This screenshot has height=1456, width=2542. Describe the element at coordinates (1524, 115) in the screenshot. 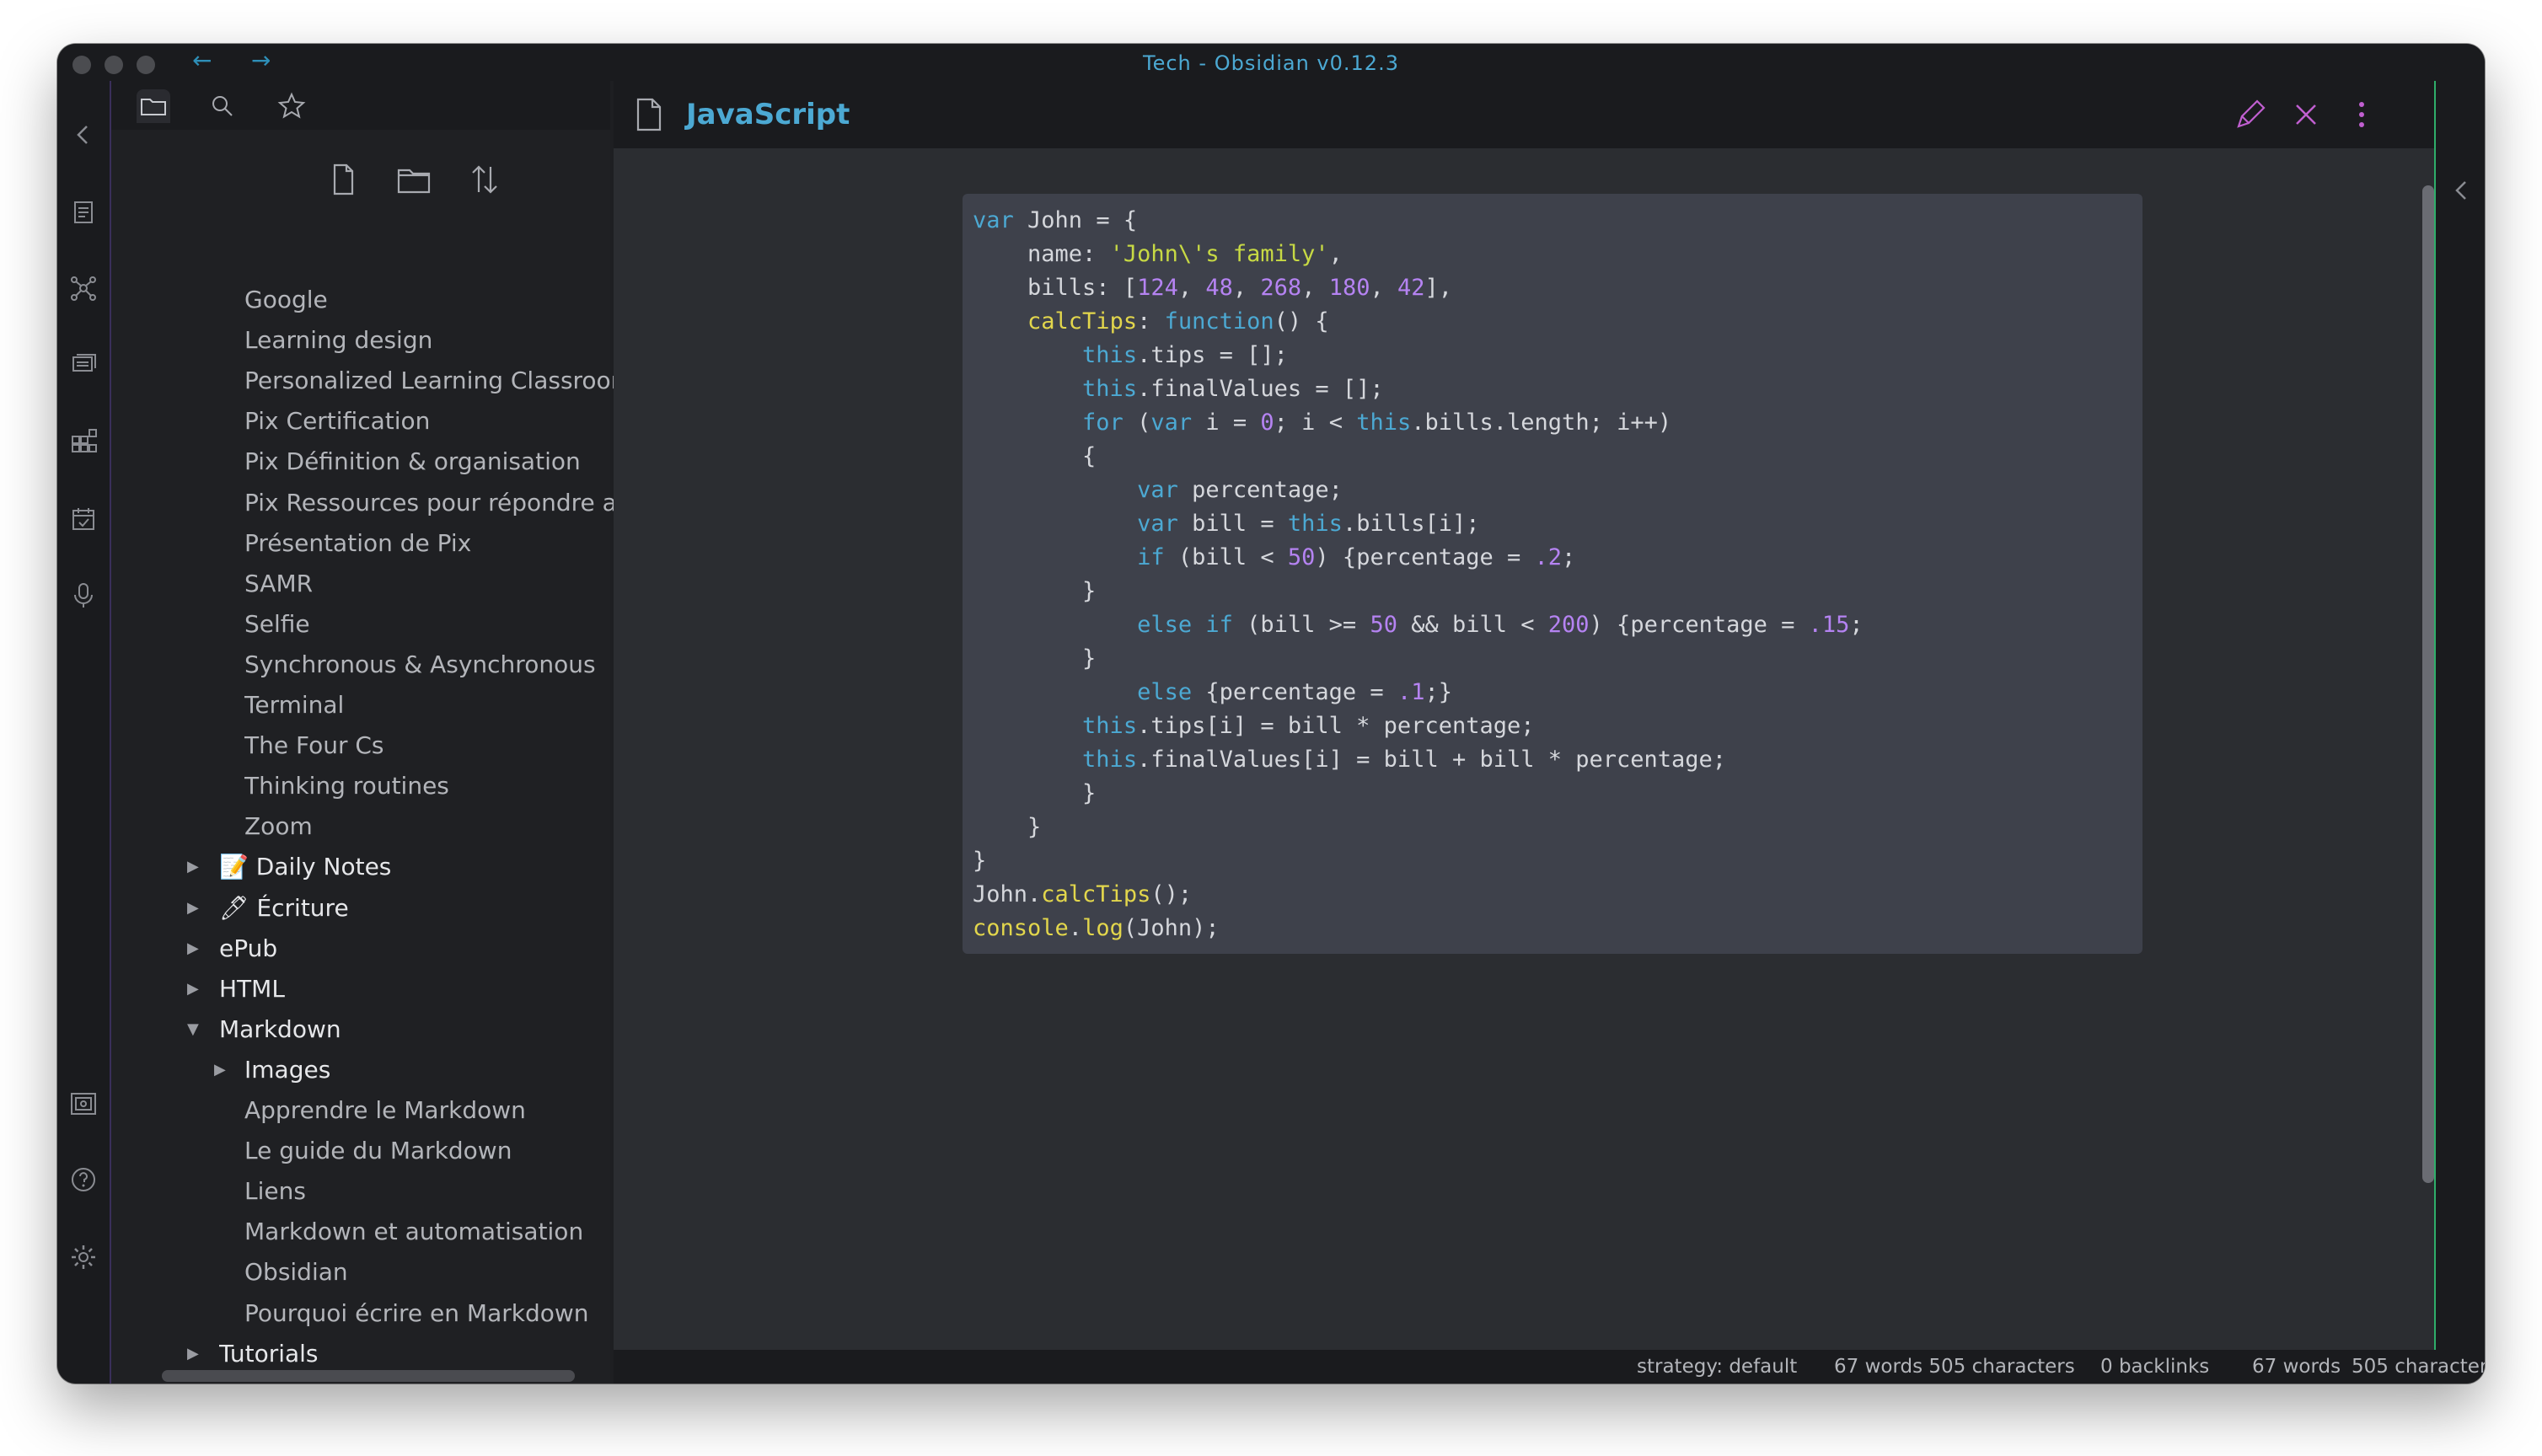

I see `editor-header: JavaScript` at that location.